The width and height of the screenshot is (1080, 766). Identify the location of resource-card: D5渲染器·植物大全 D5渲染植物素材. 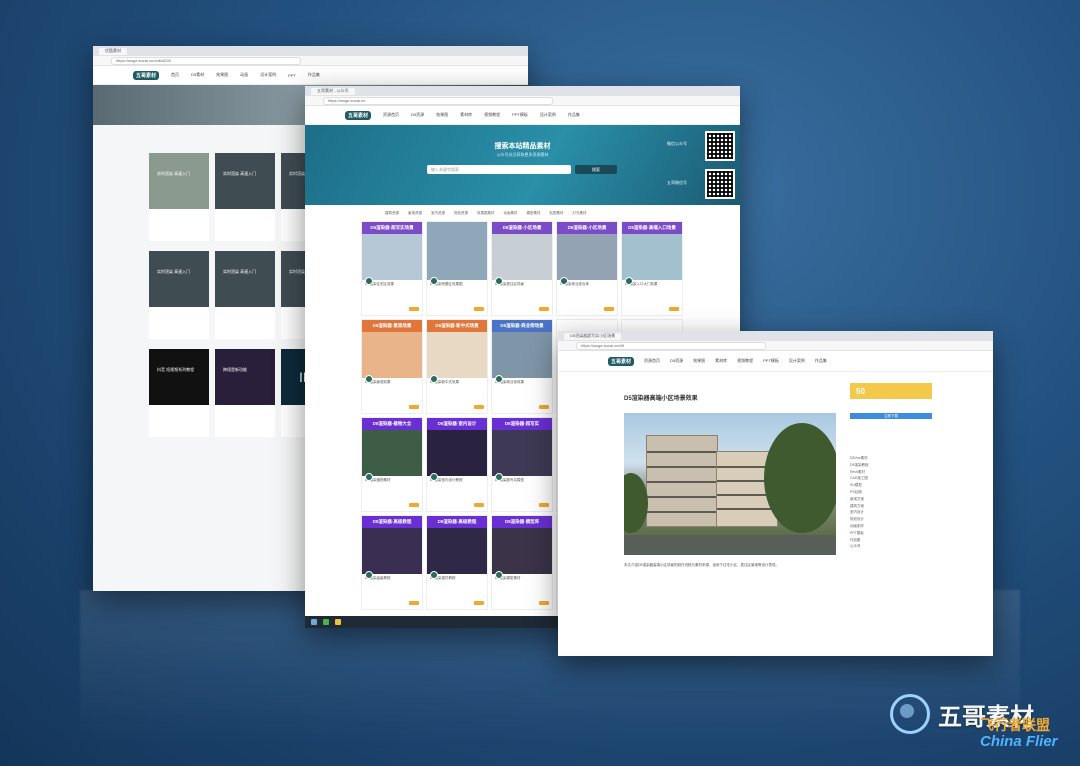
(392, 464).